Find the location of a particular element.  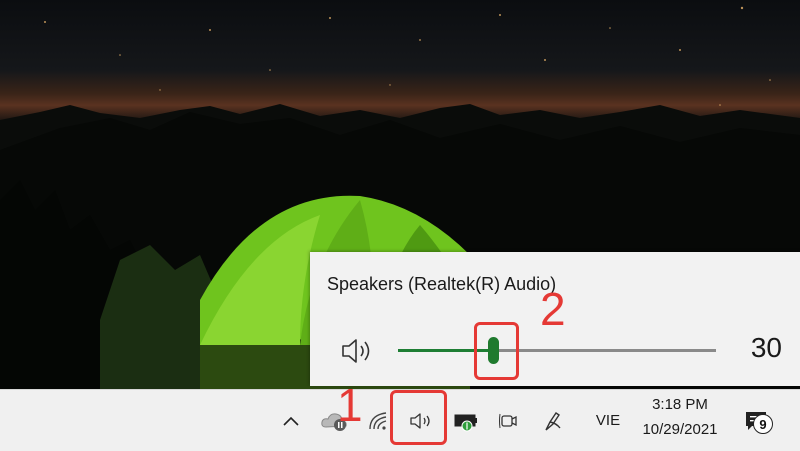

show-hidden-icons-button is located at coordinates (291, 420).